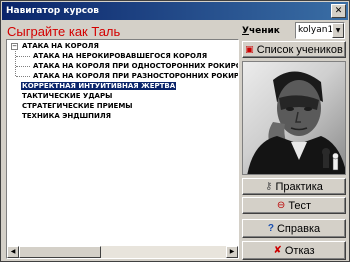 The height and width of the screenshot is (262, 350). I want to click on tree-item-label: СТРАТЕГИЧЕСКИЕ ПРИЕМЫ, so click(77, 106).